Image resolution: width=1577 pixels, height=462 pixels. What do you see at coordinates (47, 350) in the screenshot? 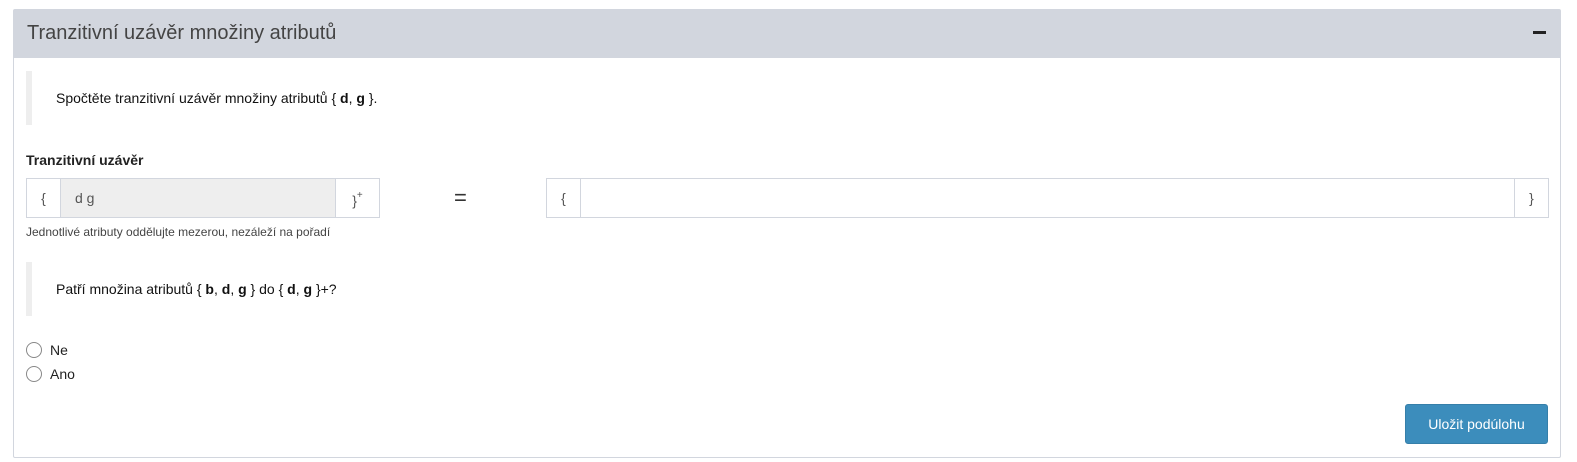
I see `option-ne: Ne` at bounding box center [47, 350].